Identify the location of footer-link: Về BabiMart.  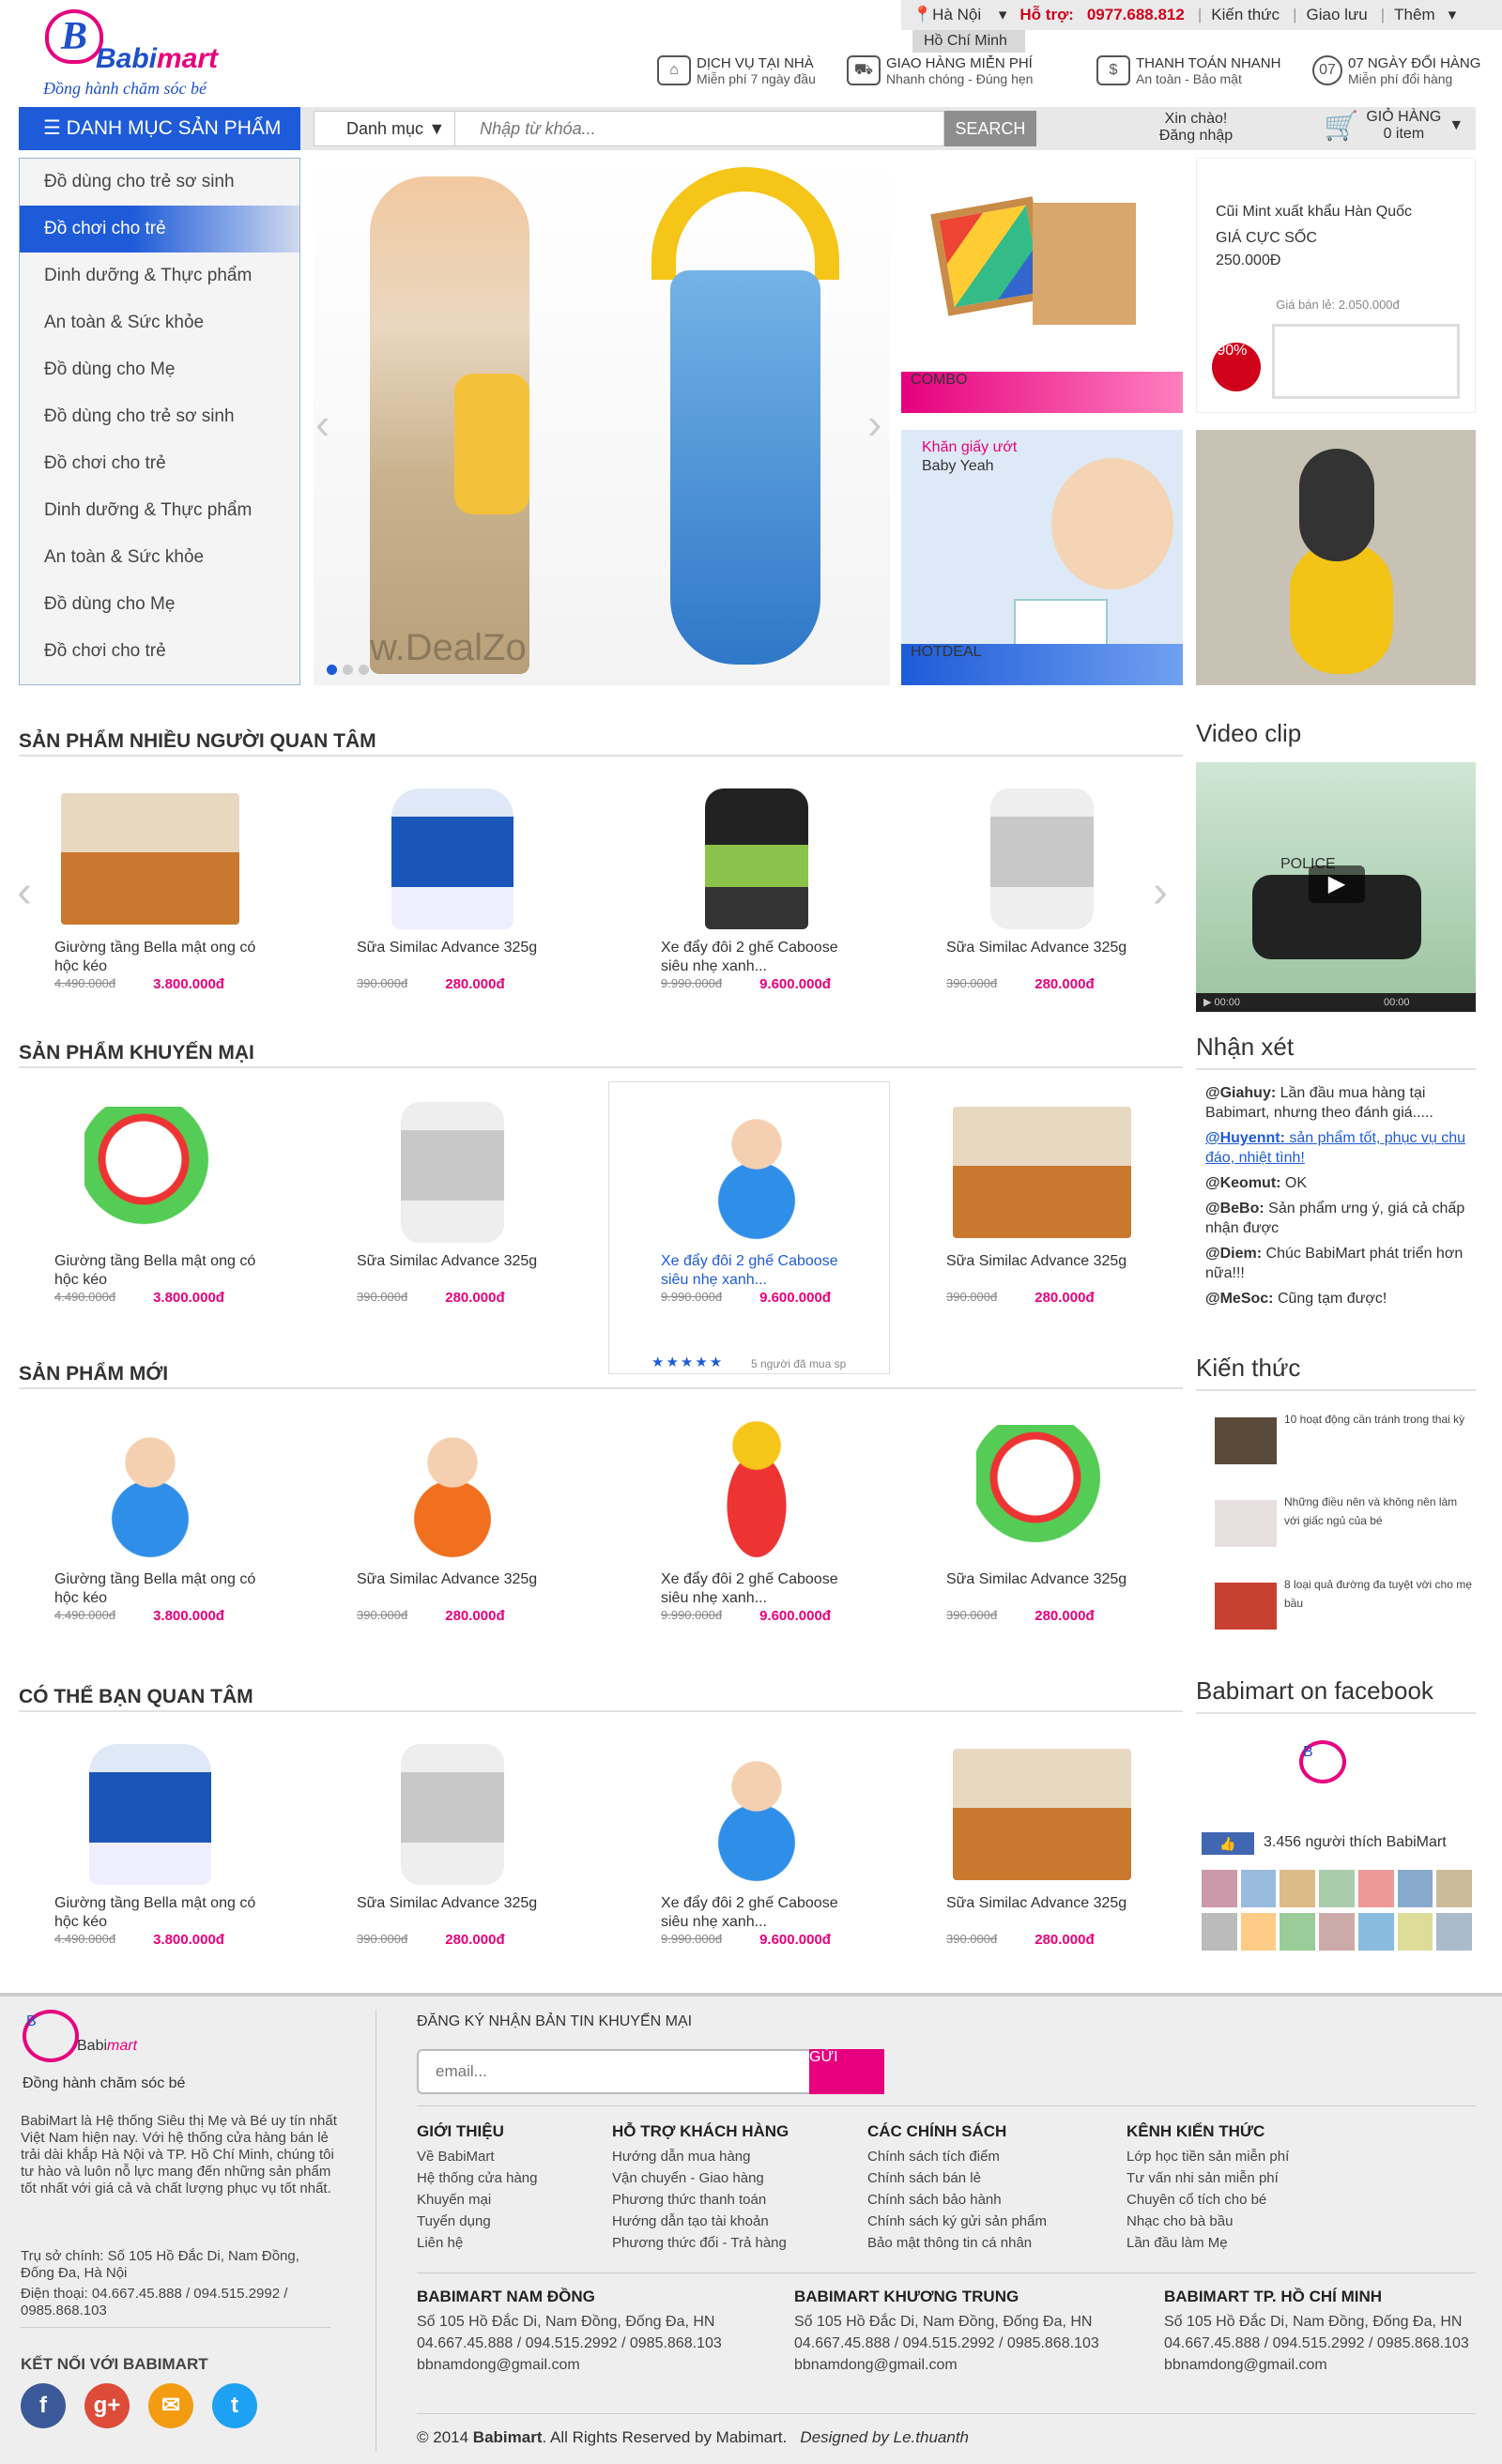
(477, 2156).